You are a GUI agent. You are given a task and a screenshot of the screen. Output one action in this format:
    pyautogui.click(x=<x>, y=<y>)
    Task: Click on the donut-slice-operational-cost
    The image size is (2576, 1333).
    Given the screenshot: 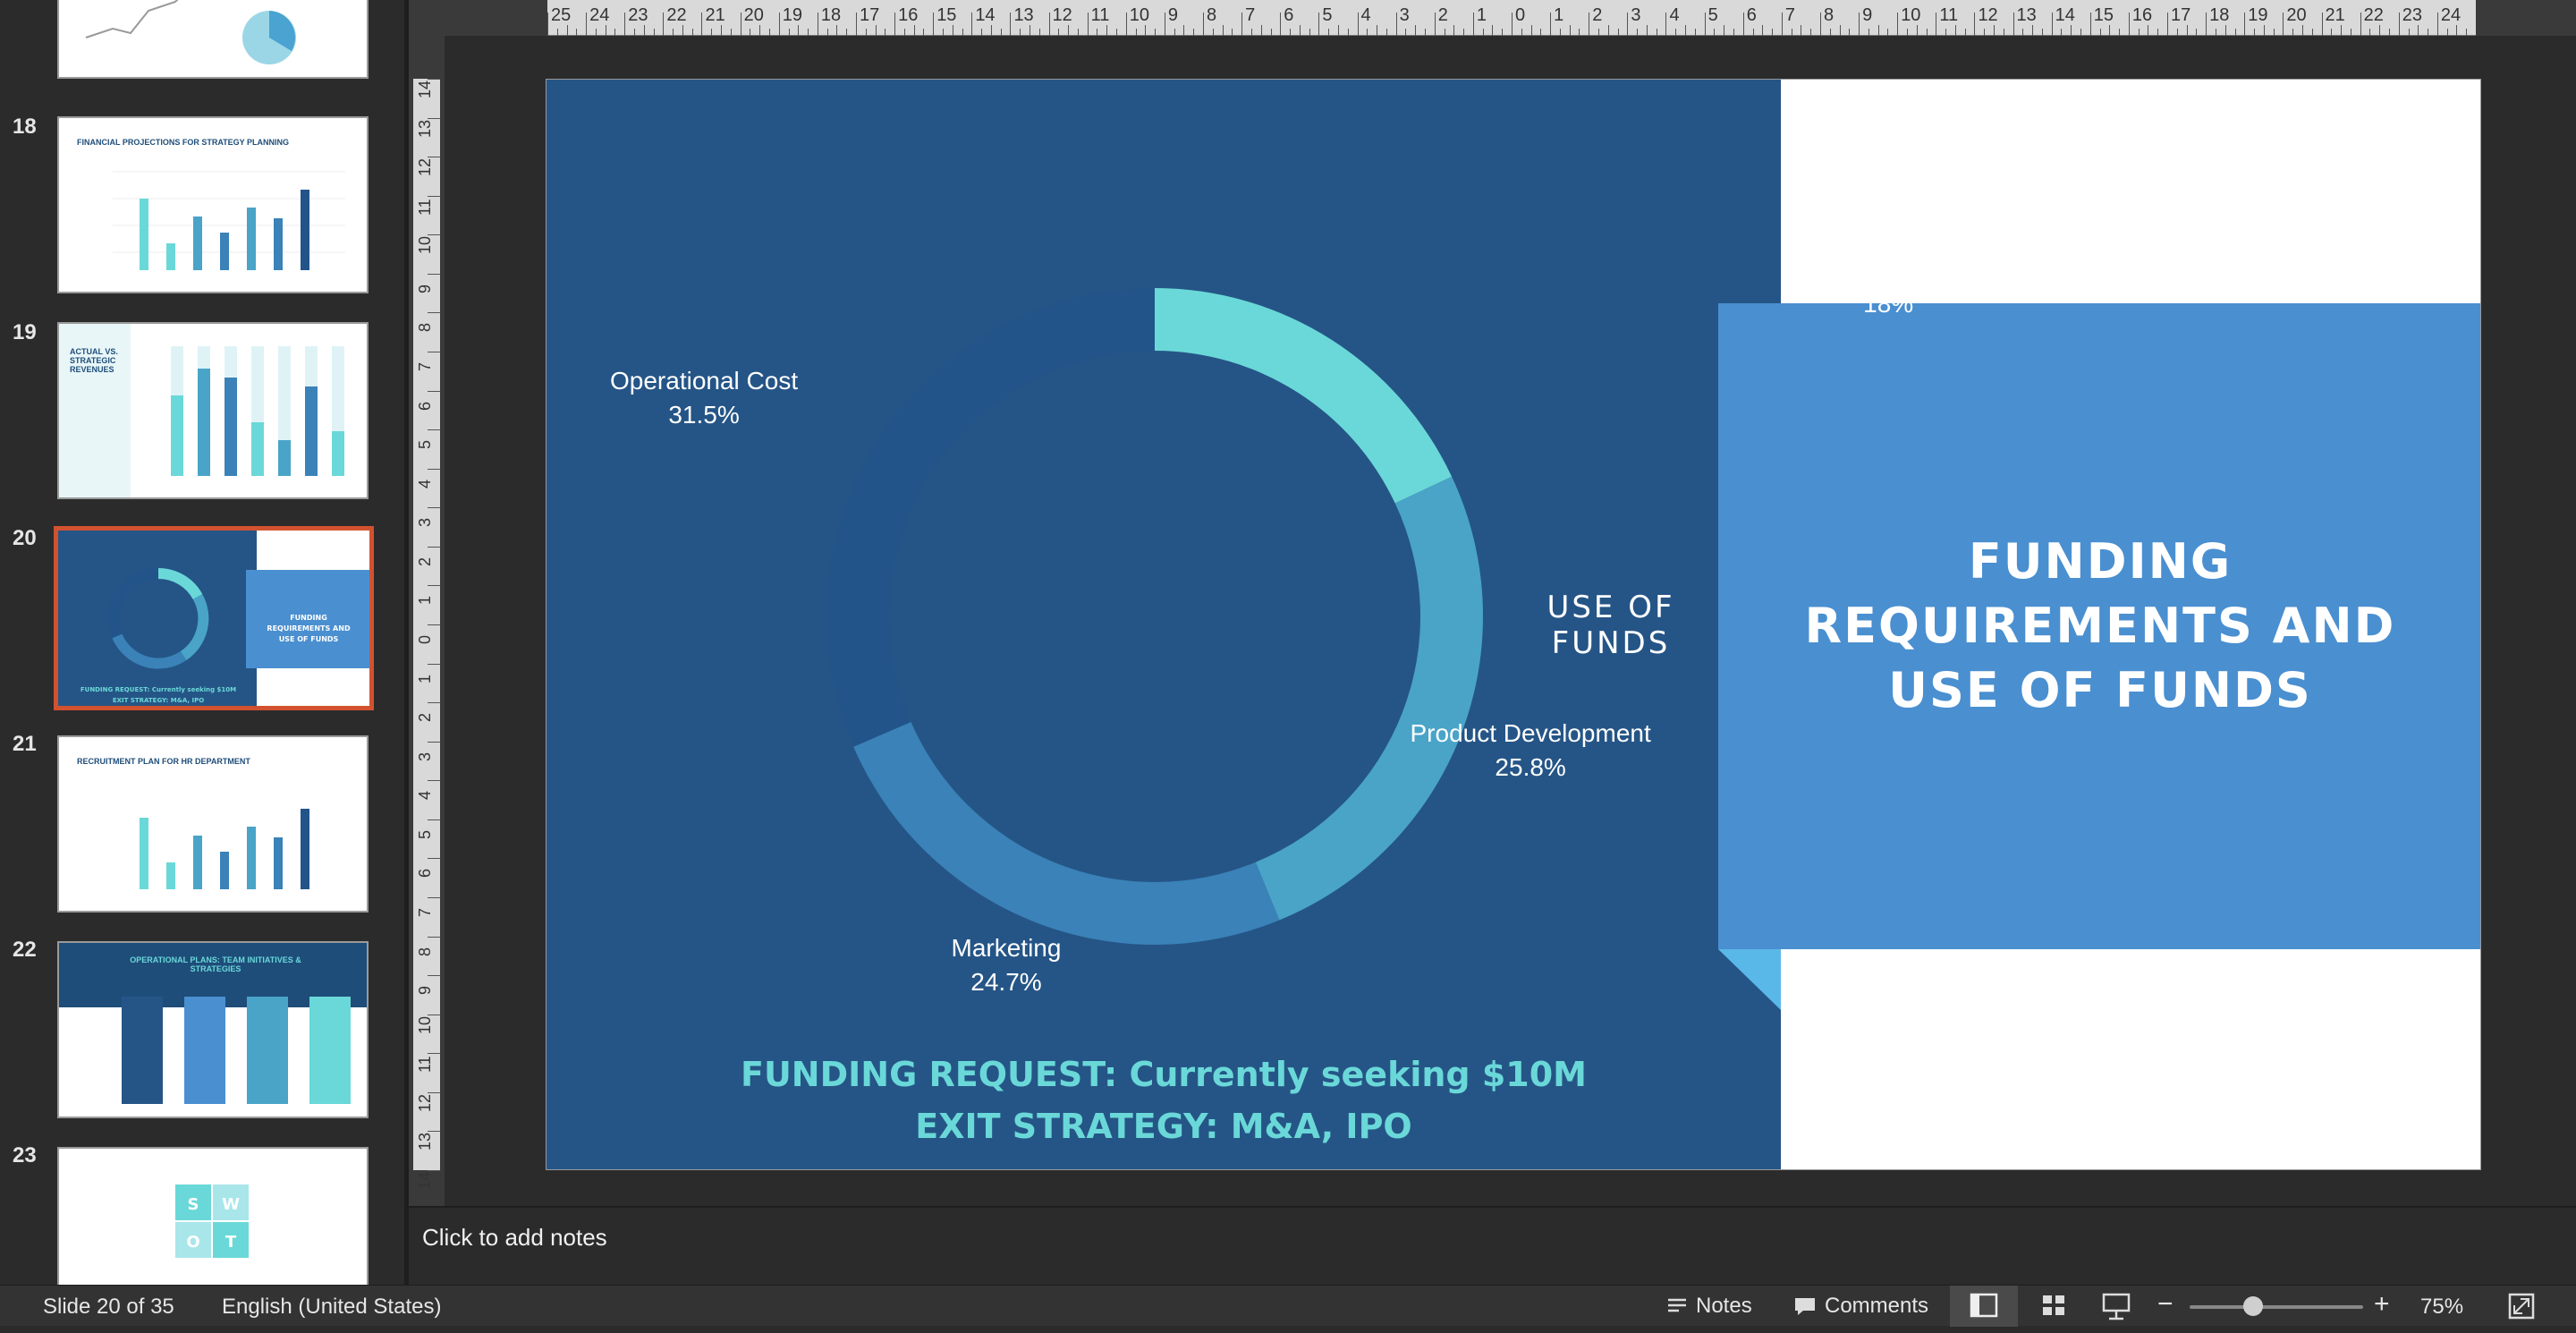 What is the action you would take?
    pyautogui.click(x=990, y=517)
    